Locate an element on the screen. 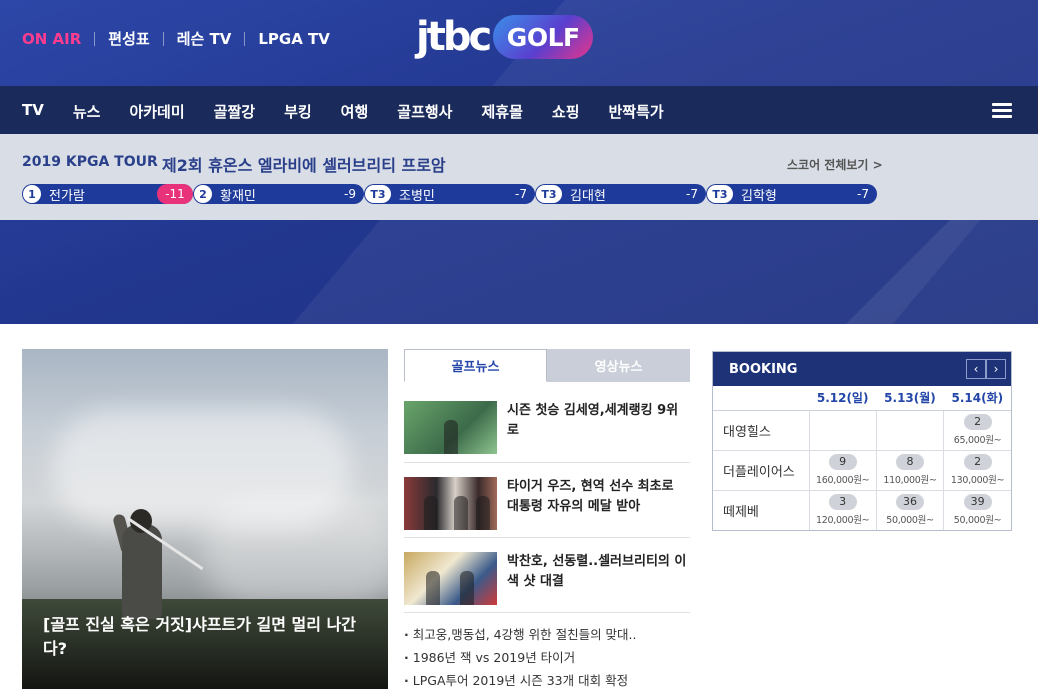 The image size is (1038, 692). booking-date: 5.14(화) is located at coordinates (977, 398).